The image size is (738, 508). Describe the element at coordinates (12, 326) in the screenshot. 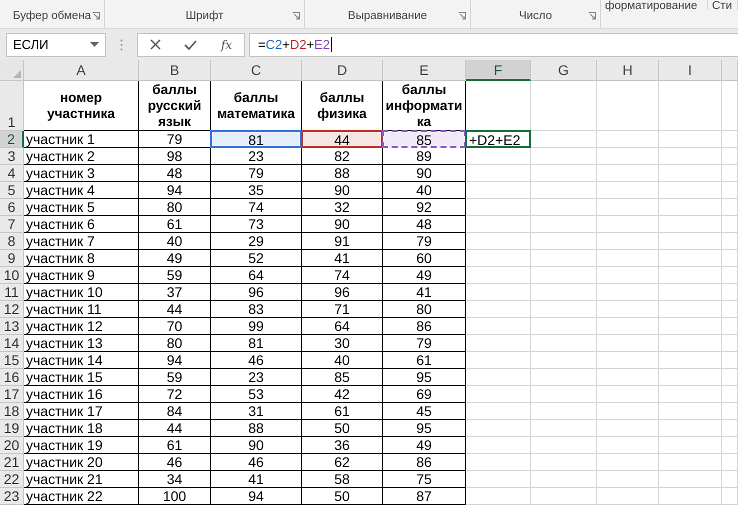

I see `row-header: 13` at that location.